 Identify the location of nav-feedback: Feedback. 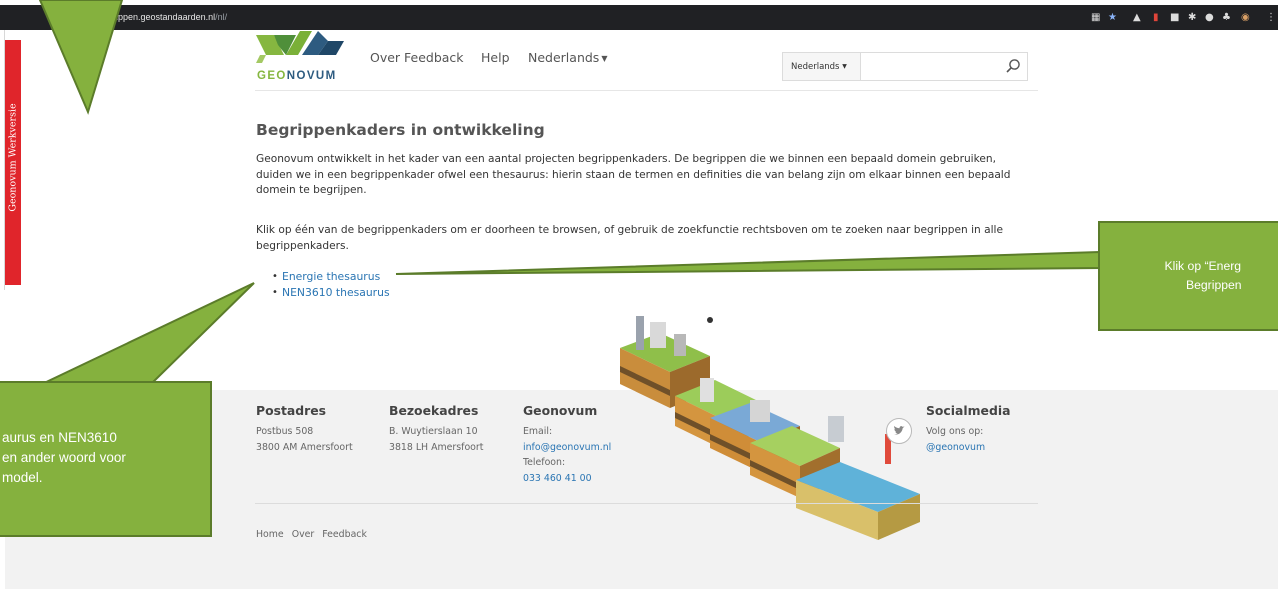
(434, 58).